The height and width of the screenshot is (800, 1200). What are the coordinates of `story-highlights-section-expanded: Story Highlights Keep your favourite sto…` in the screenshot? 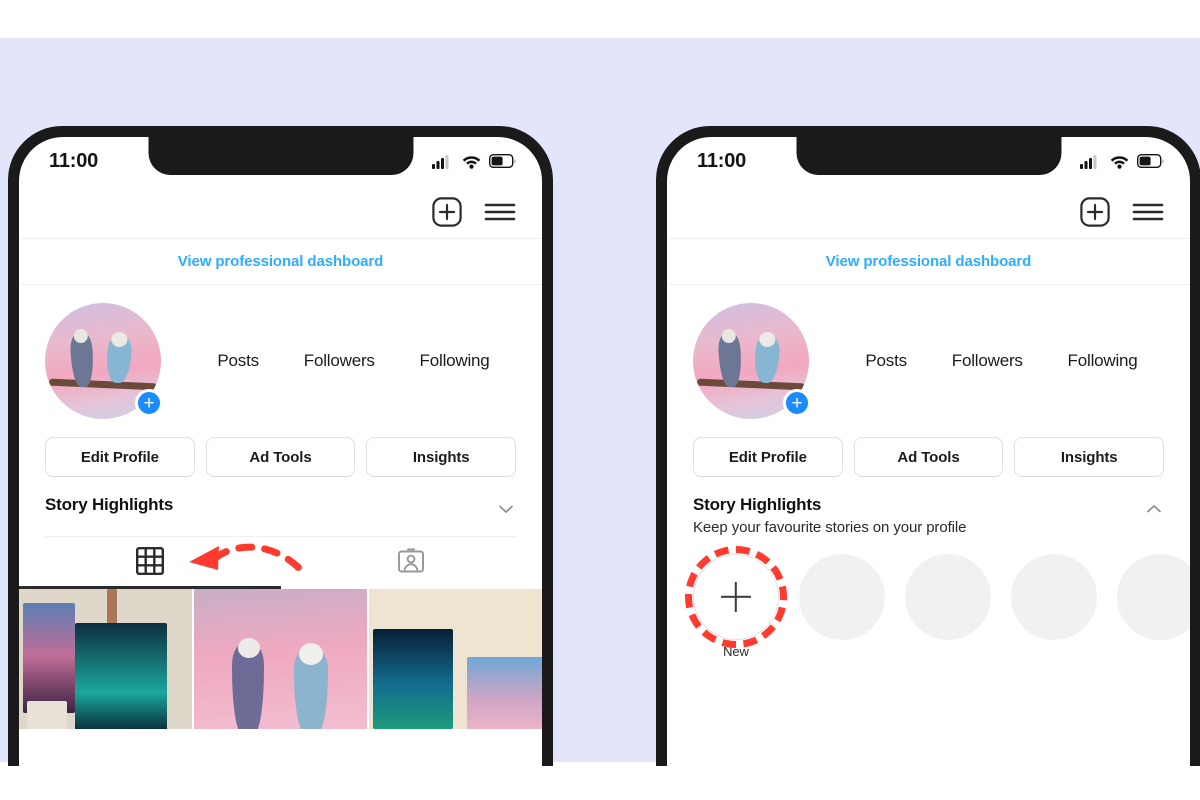 It's located at (928, 568).